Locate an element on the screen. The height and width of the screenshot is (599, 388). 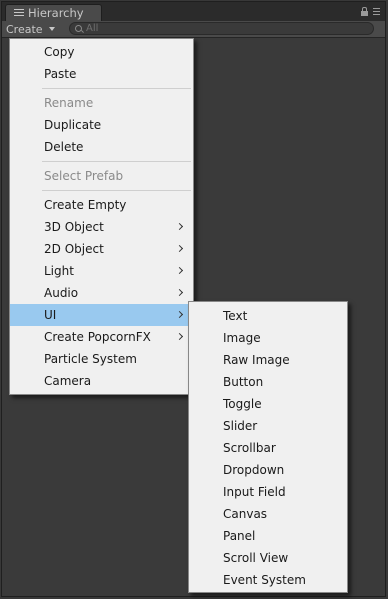
menu-item-label: Rename is located at coordinates (69, 103).